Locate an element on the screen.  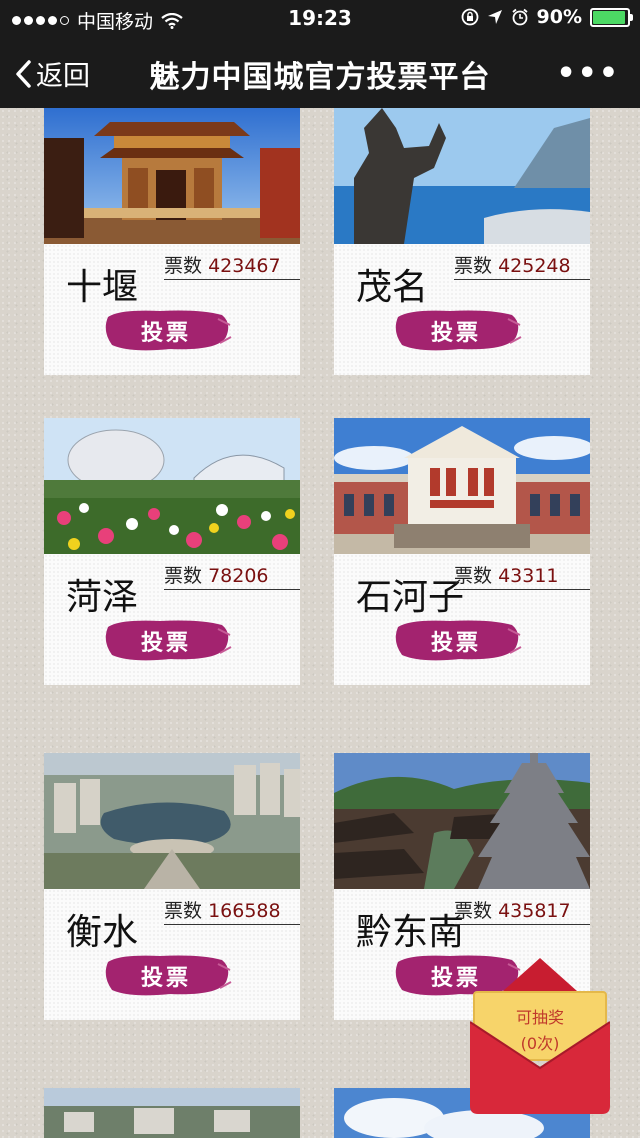
vote-count: 票数 43311 is located at coordinates (522, 575).